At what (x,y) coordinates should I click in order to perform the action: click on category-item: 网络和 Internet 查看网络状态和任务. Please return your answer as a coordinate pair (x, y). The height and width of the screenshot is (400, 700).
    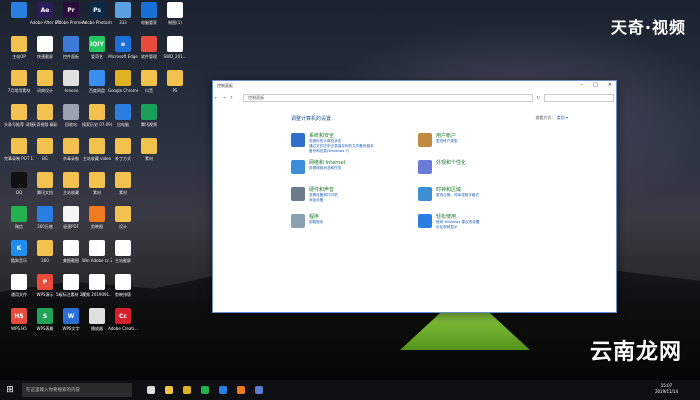
    Looking at the image, I should click on (318, 167).